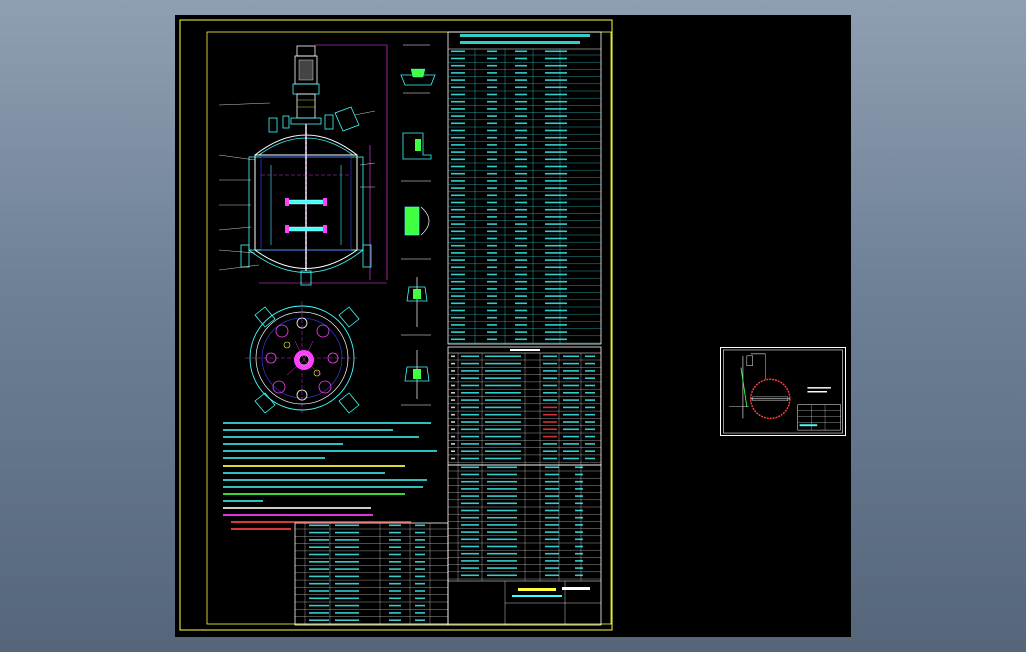 This screenshot has width=1026, height=652. I want to click on thumbnail-sheet, so click(783, 391).